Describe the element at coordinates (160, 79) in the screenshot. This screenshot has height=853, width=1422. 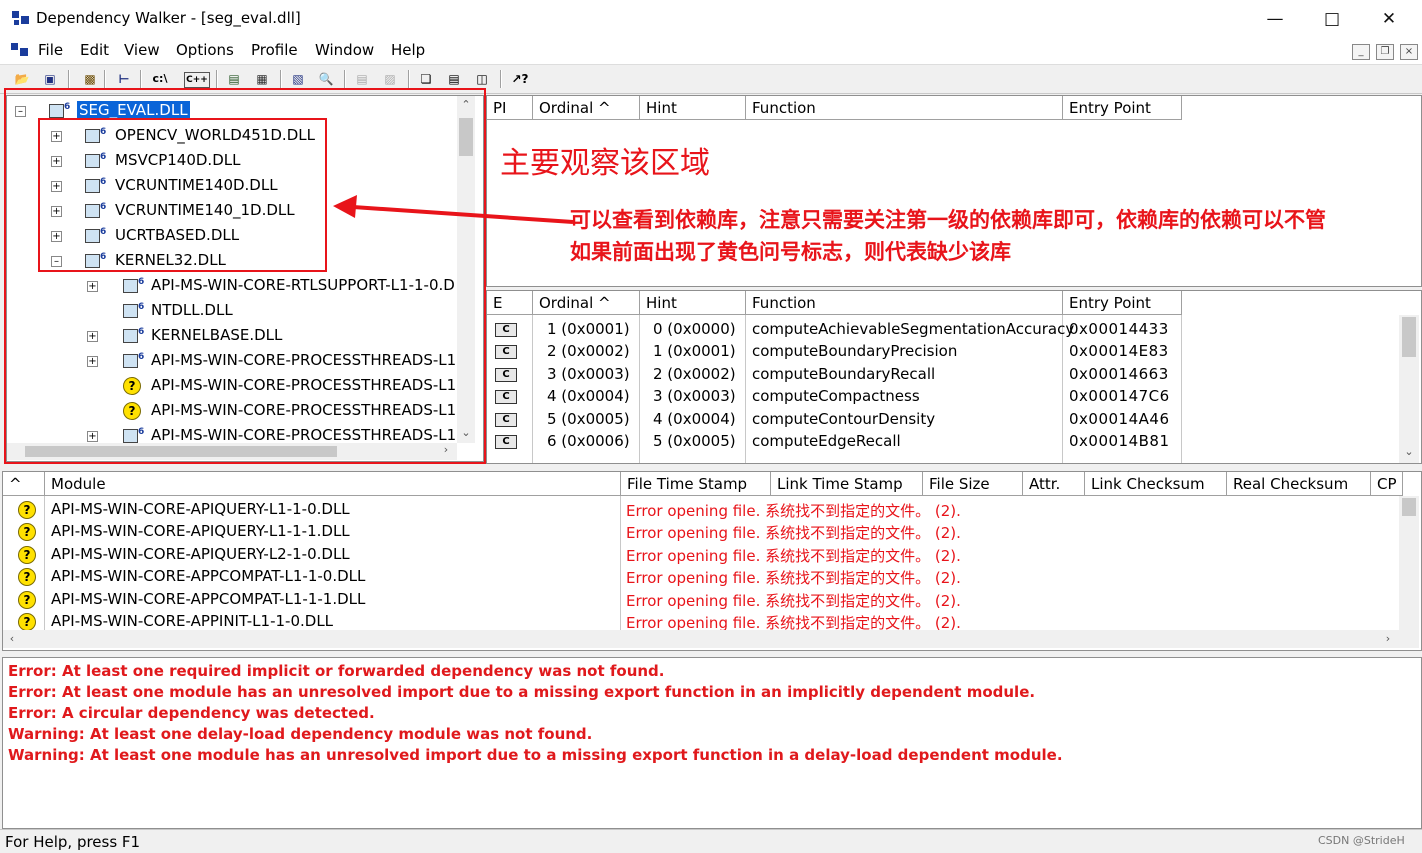
I see `cmd-icon: c:\` at that location.